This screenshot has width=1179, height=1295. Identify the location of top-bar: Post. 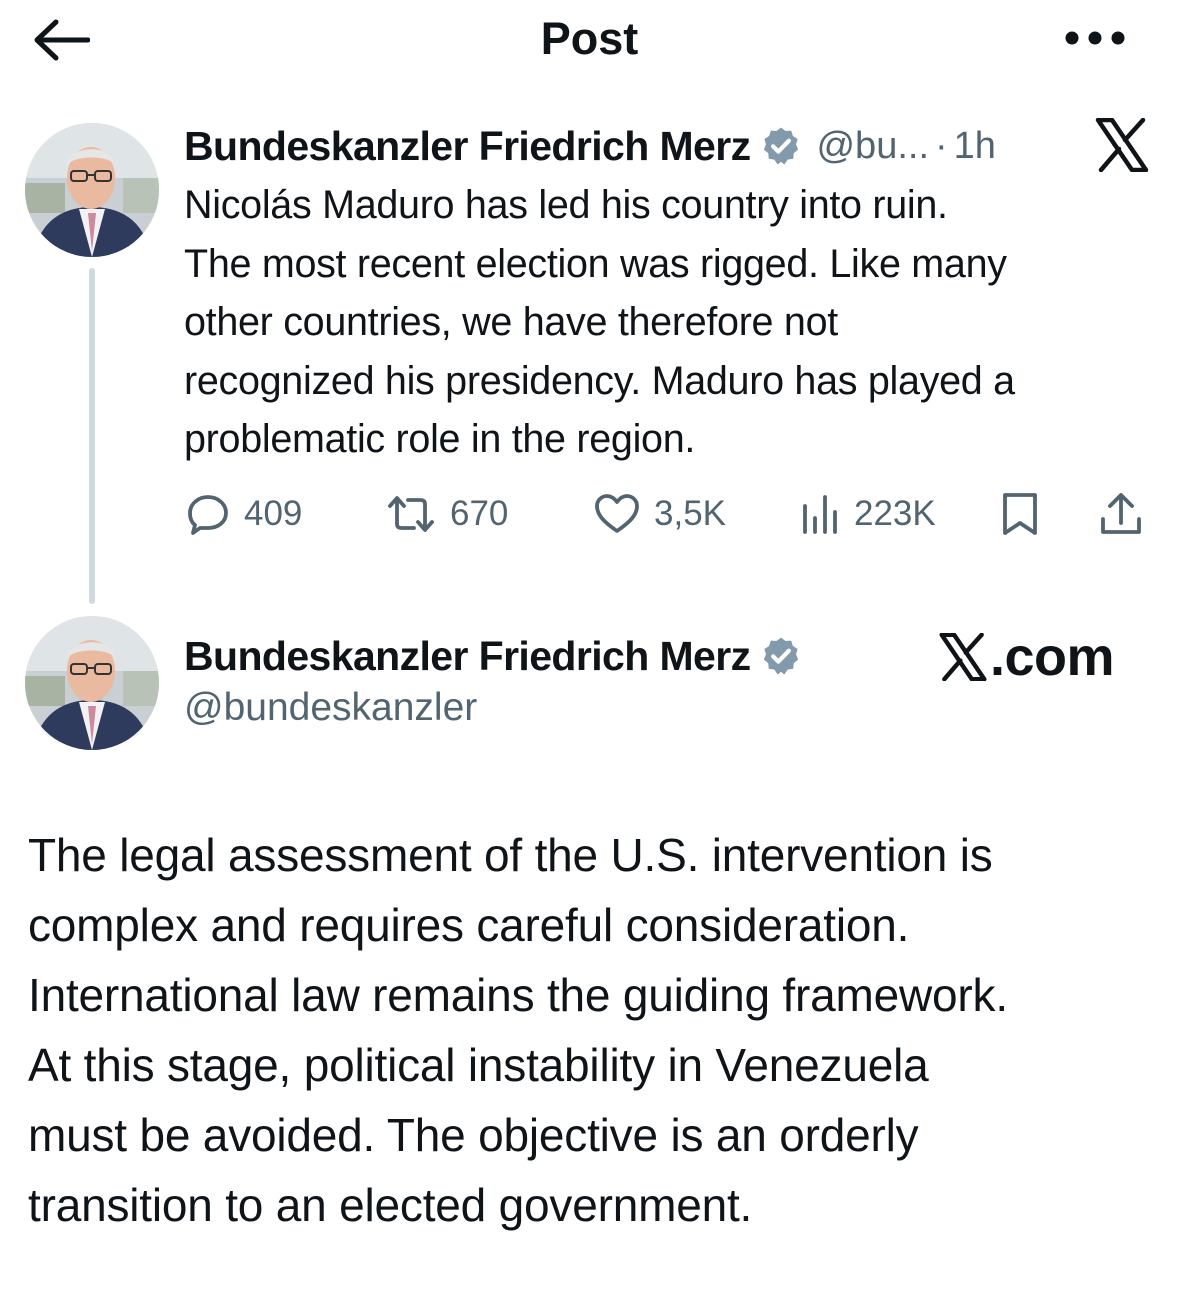
(589, 40).